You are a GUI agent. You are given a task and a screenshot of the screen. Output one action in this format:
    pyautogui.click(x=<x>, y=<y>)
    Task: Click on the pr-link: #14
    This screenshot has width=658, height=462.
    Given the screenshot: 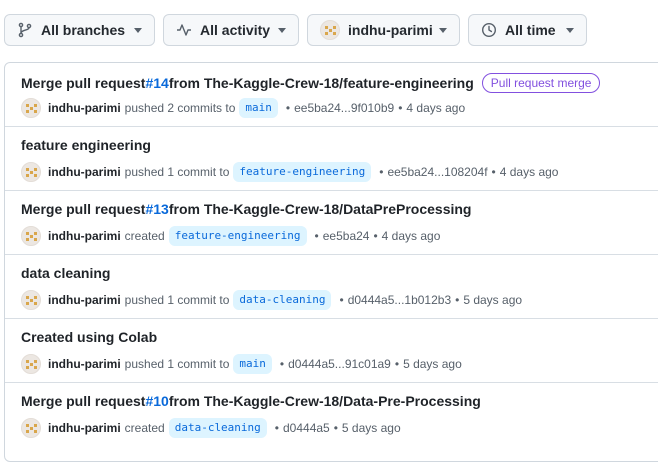 What is the action you would take?
    pyautogui.click(x=156, y=83)
    